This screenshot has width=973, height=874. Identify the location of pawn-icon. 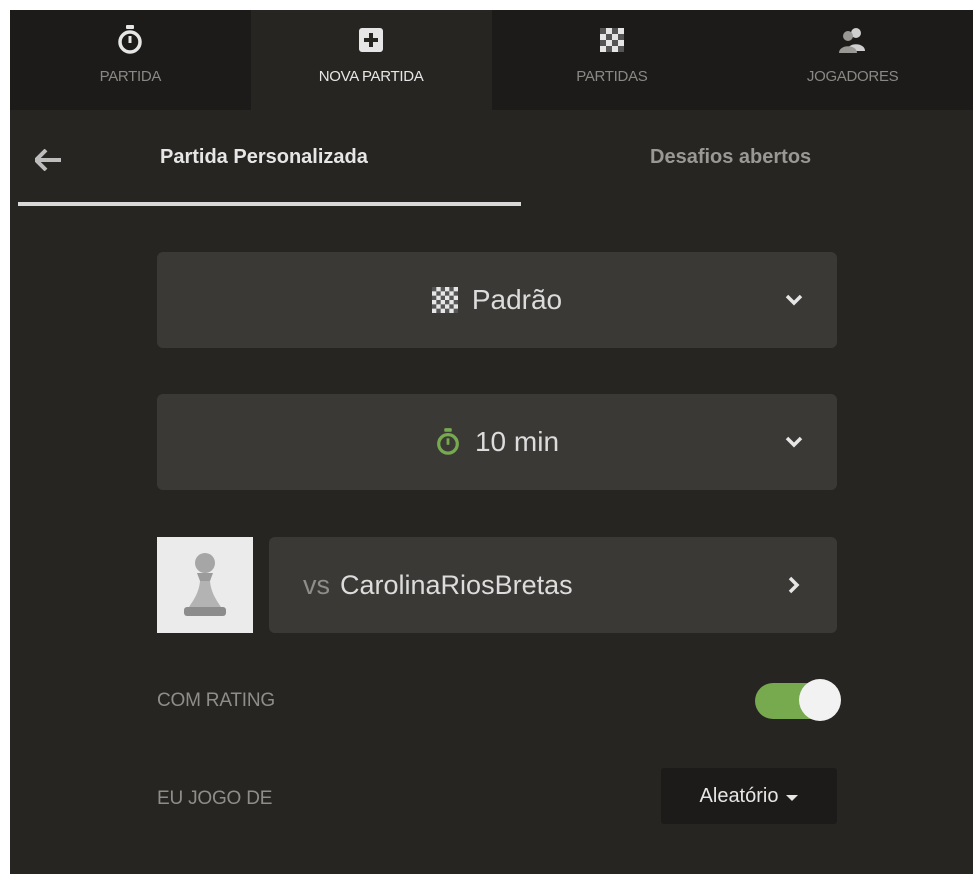
(205, 584).